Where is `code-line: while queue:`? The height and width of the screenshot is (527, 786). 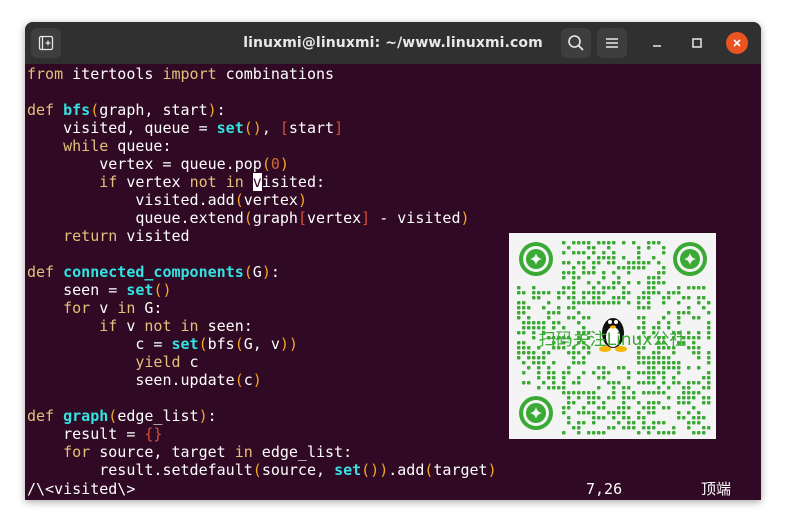
code-line: while queue: is located at coordinates (99, 146).